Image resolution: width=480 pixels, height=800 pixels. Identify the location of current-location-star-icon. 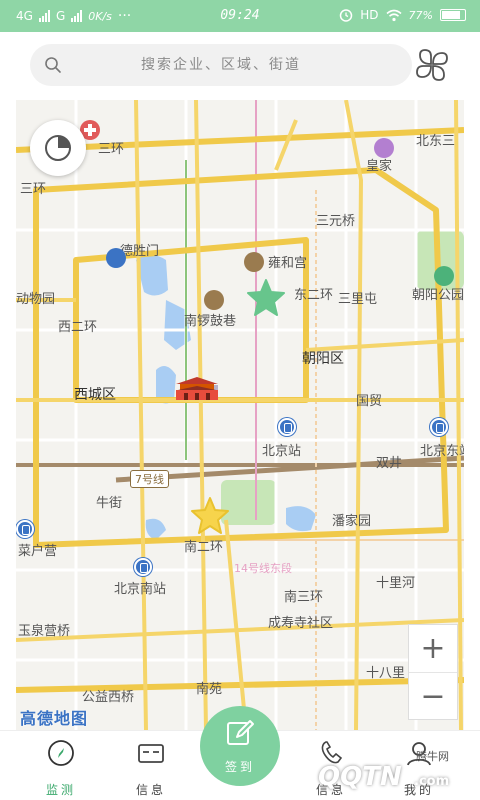
(210, 516).